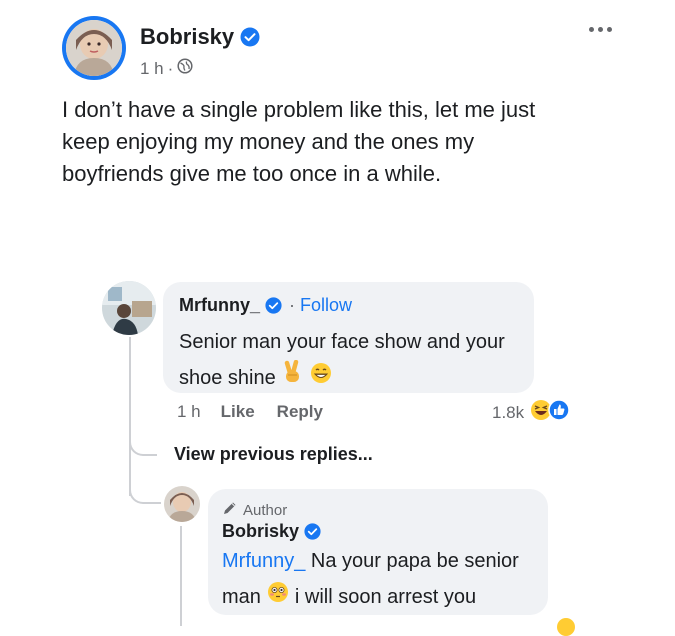  I want to click on comment-text-line: shoe shine, so click(227, 378).